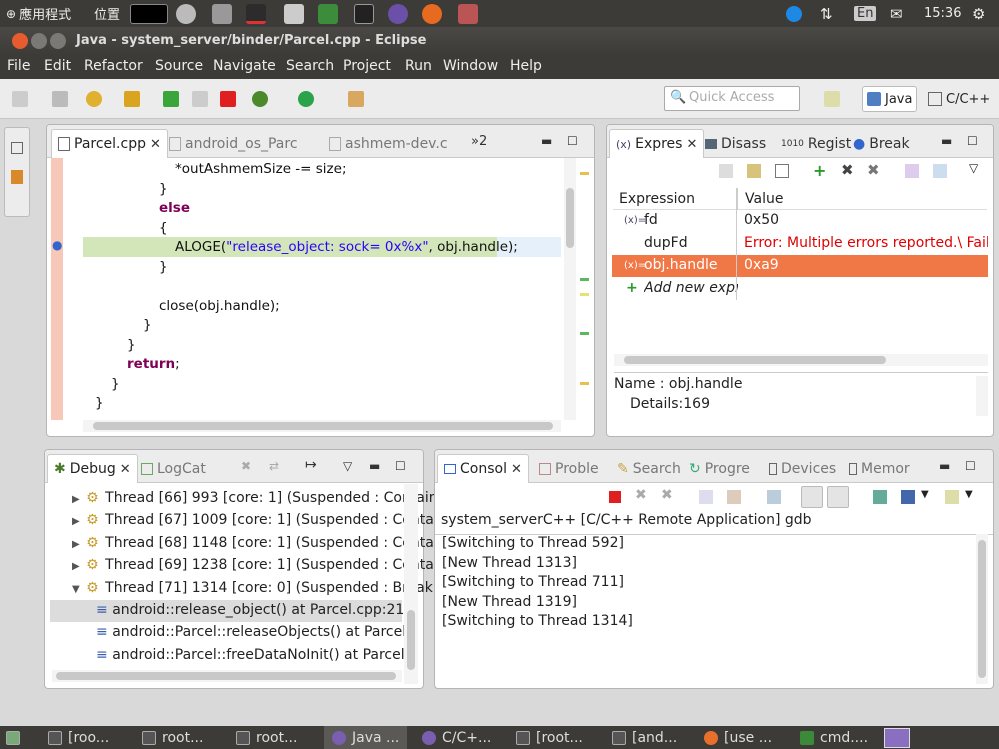 The image size is (999, 749). What do you see at coordinates (719, 468) in the screenshot?
I see `tab-progress: ↻ Progre` at bounding box center [719, 468].